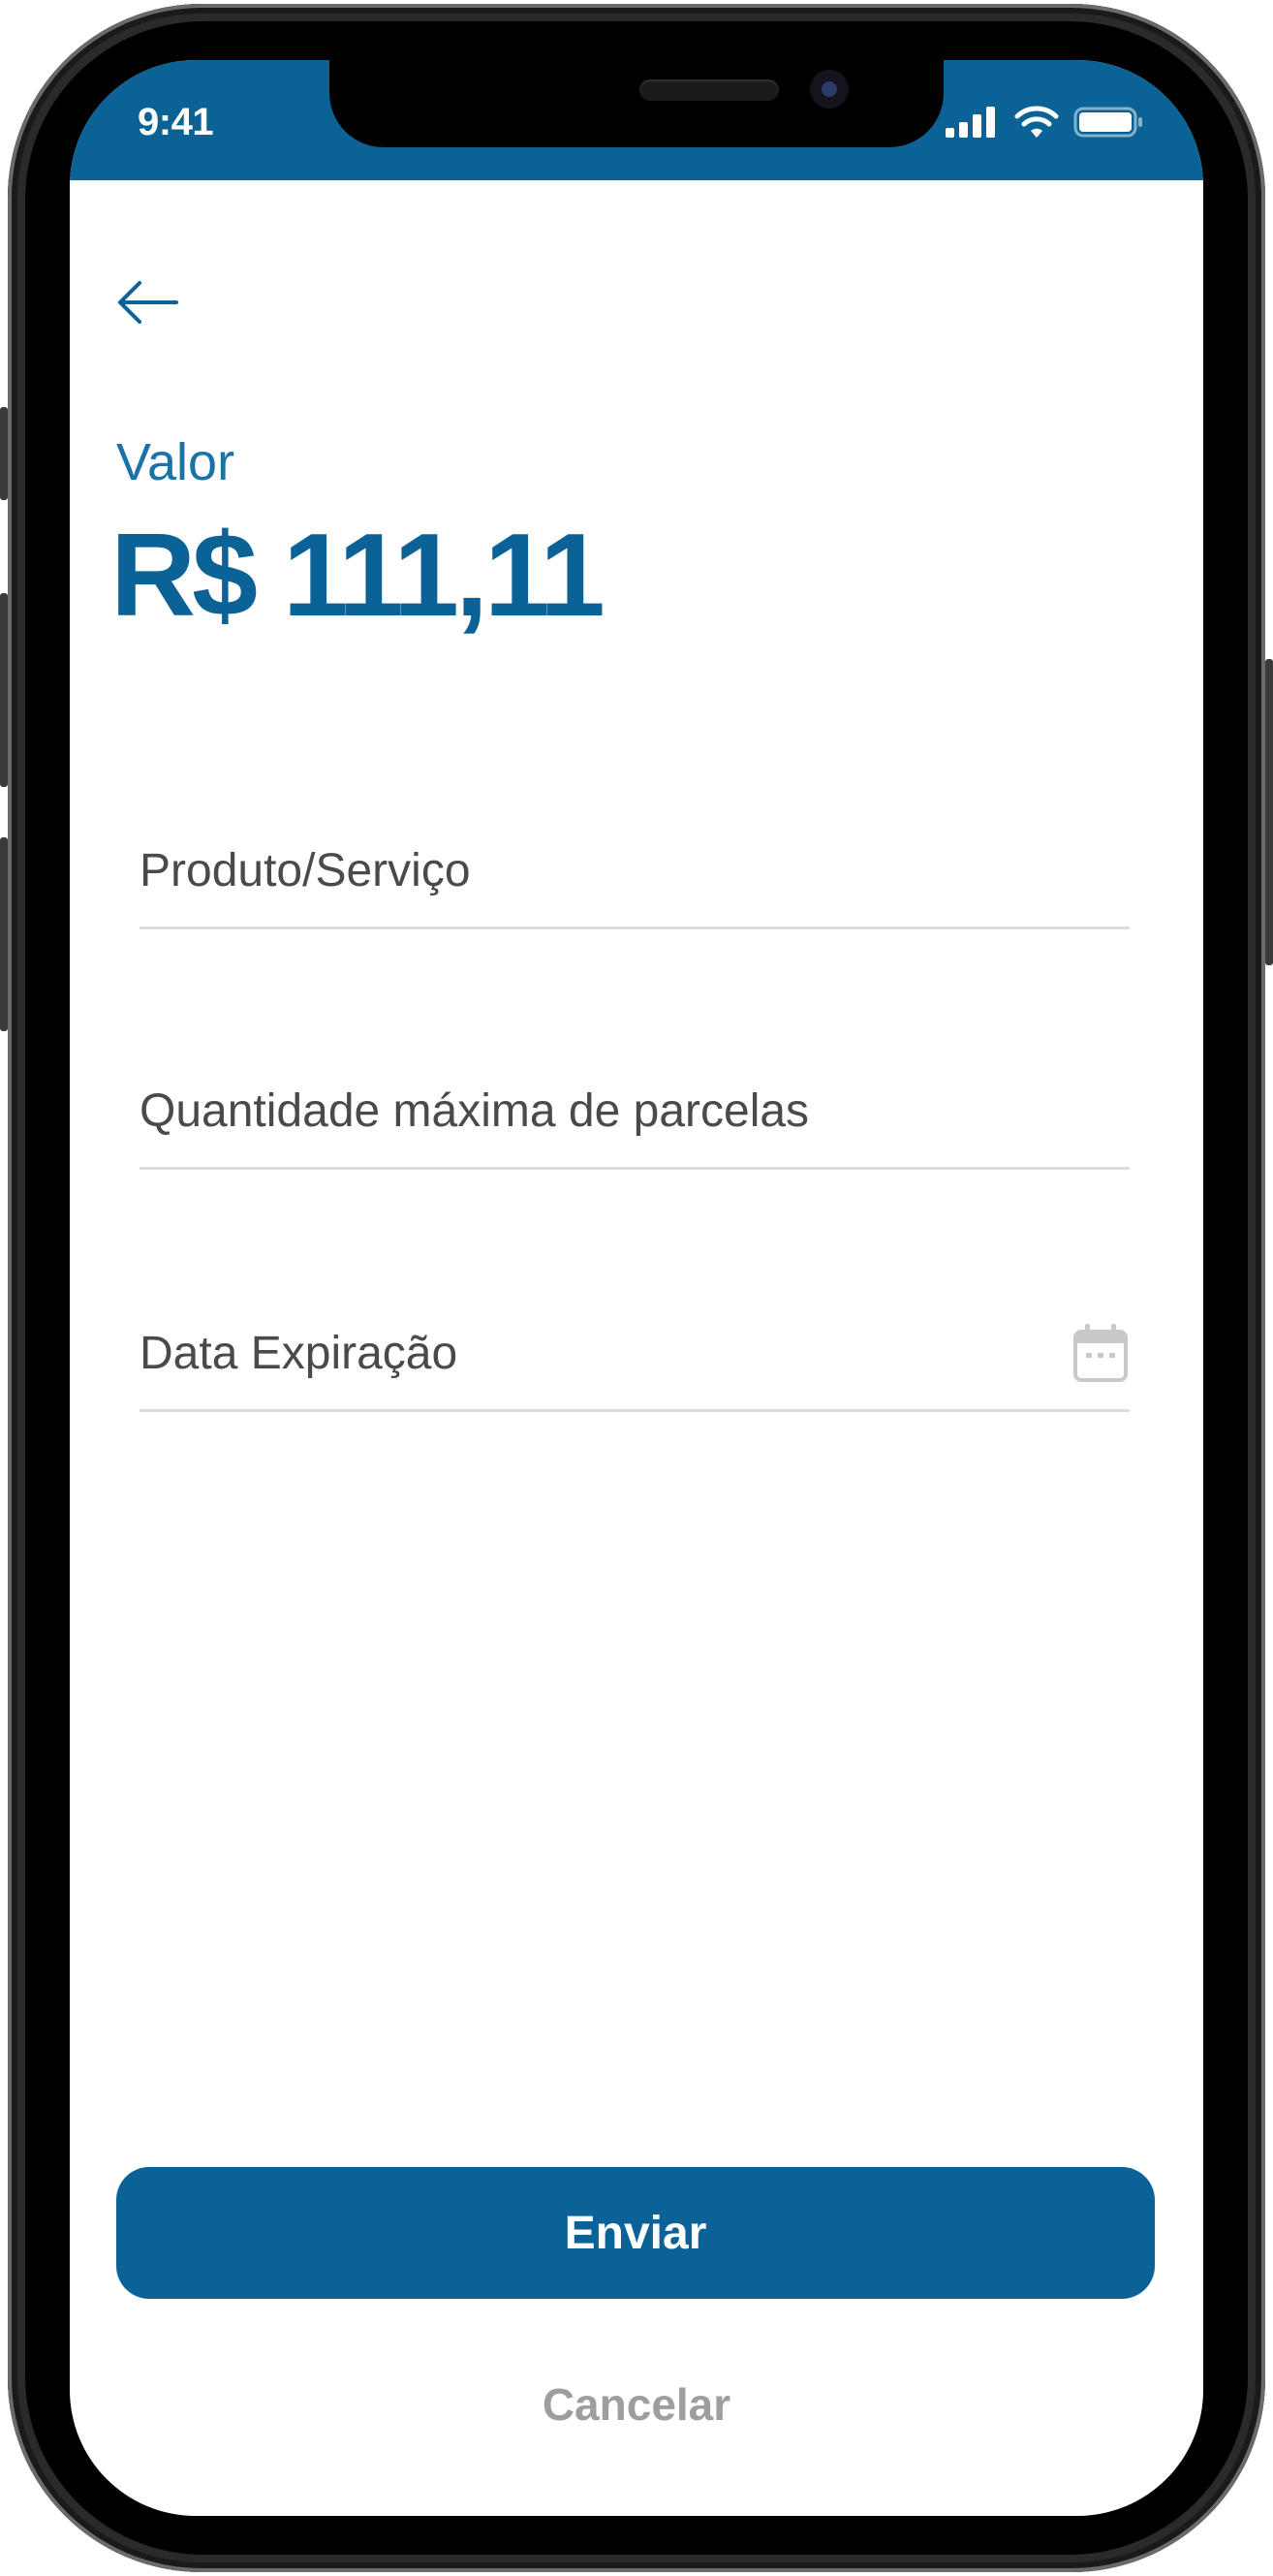  I want to click on device-notch, so click(636, 103).